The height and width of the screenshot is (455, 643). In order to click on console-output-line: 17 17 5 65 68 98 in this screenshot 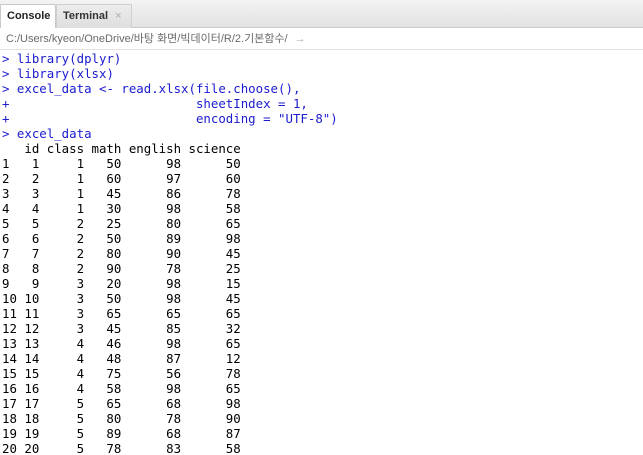, I will do `click(321, 403)`.